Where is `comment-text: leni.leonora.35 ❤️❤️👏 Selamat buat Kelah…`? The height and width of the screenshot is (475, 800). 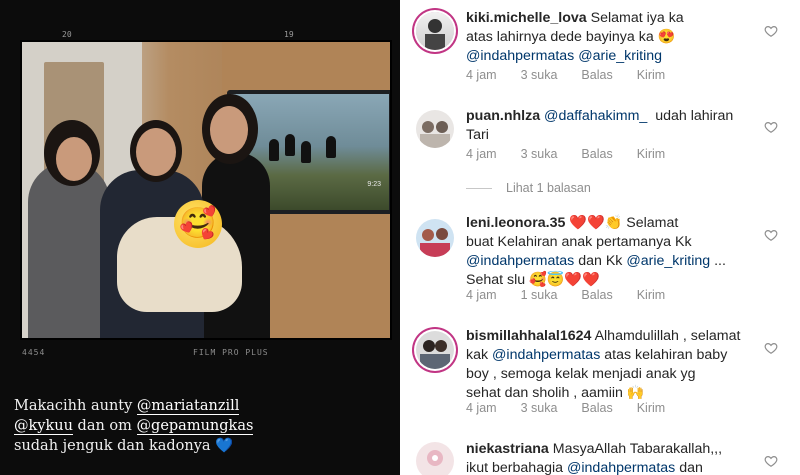 comment-text: leni.leonora.35 ❤️❤️👏 Selamat buat Kelah… is located at coordinates (596, 251).